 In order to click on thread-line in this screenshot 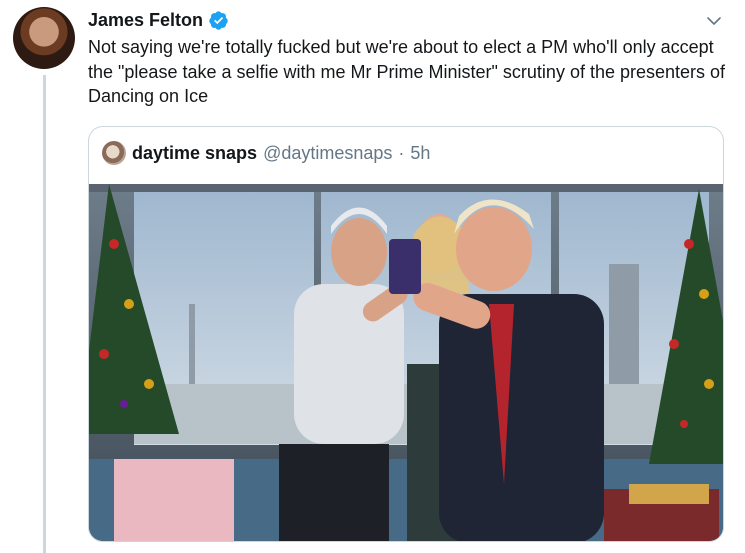, I will do `click(44, 314)`.